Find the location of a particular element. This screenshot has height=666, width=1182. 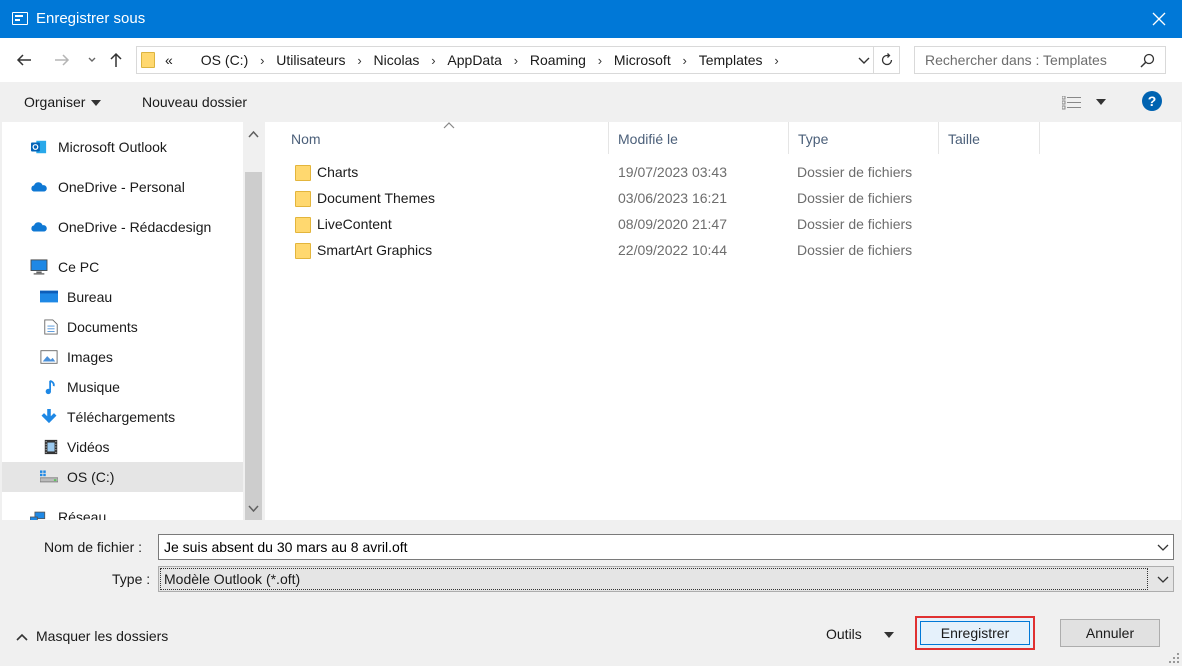

scrollbar-thumb is located at coordinates (253, 346).